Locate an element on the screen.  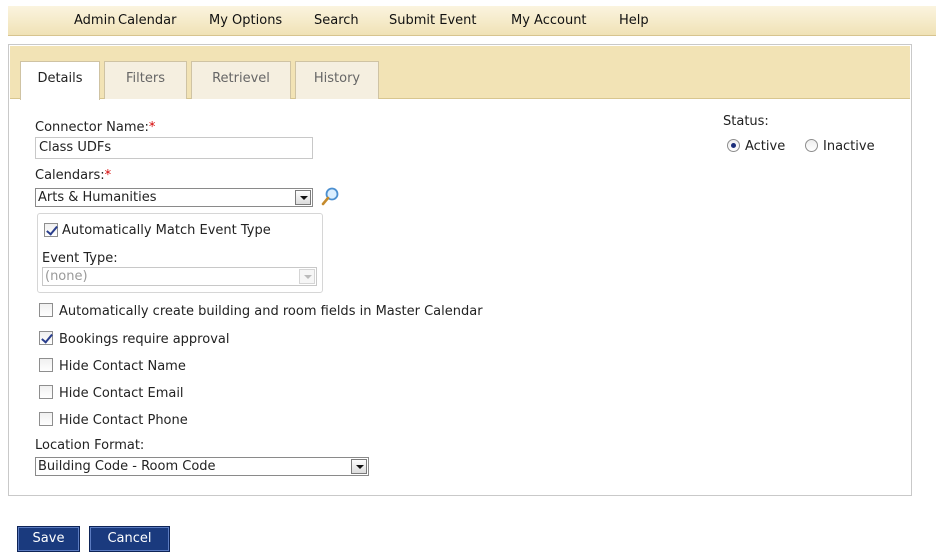
menu-item-my-account: My Account is located at coordinates (549, 20).